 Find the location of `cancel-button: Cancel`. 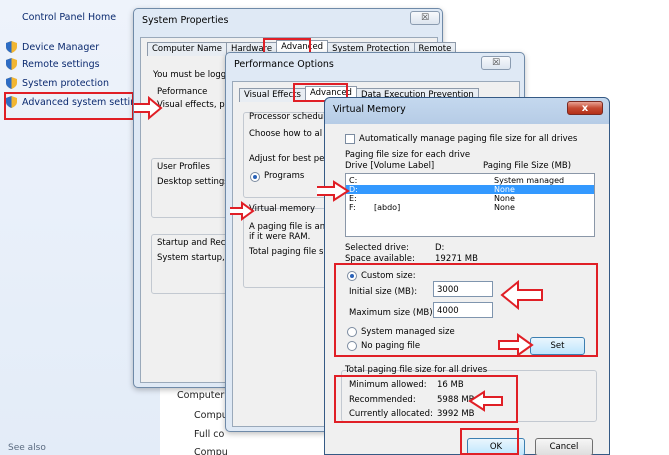

cancel-button: Cancel is located at coordinates (564, 446).